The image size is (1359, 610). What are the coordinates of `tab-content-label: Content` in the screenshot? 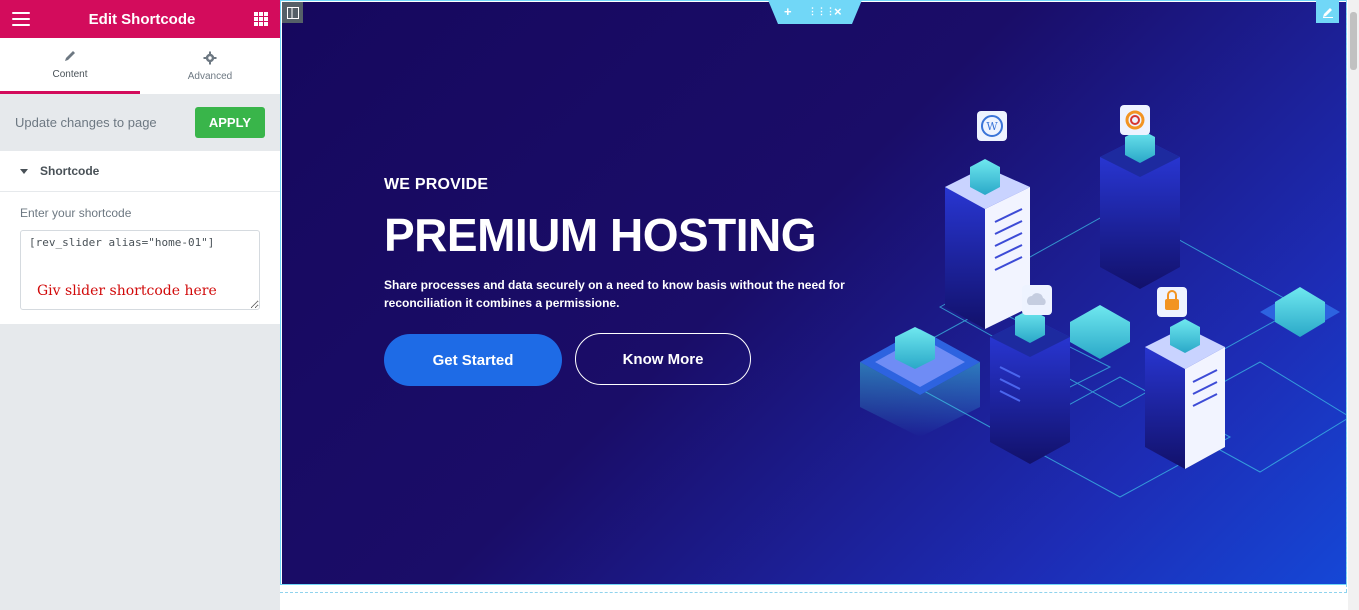 It's located at (70, 74).